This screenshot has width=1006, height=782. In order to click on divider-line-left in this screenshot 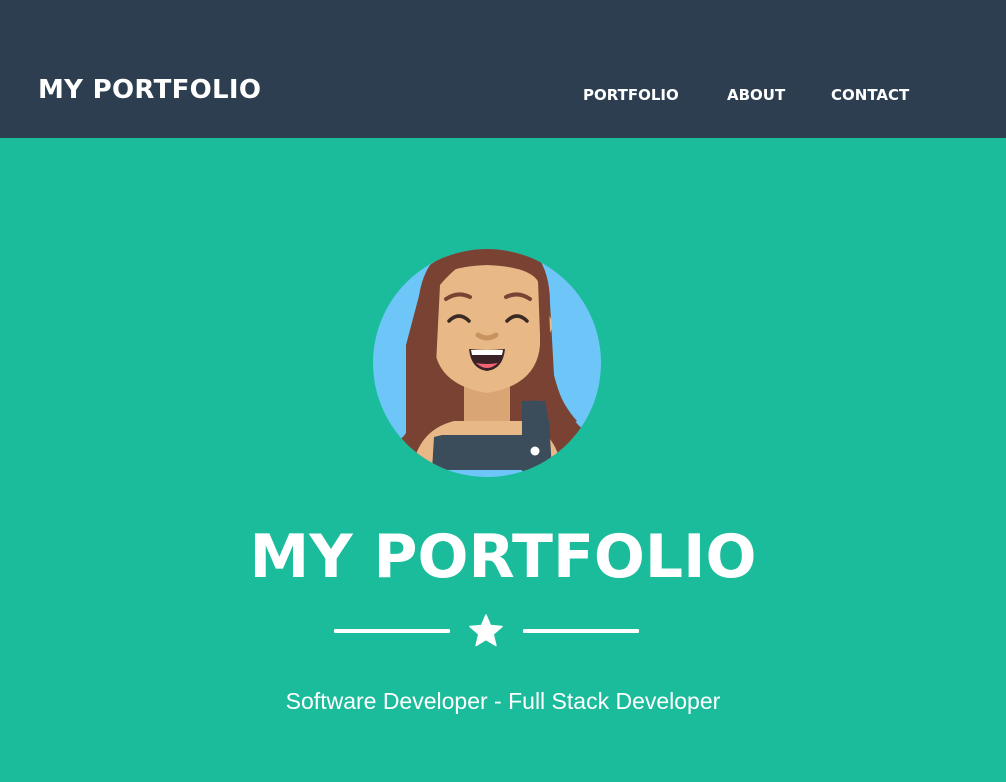, I will do `click(392, 631)`.